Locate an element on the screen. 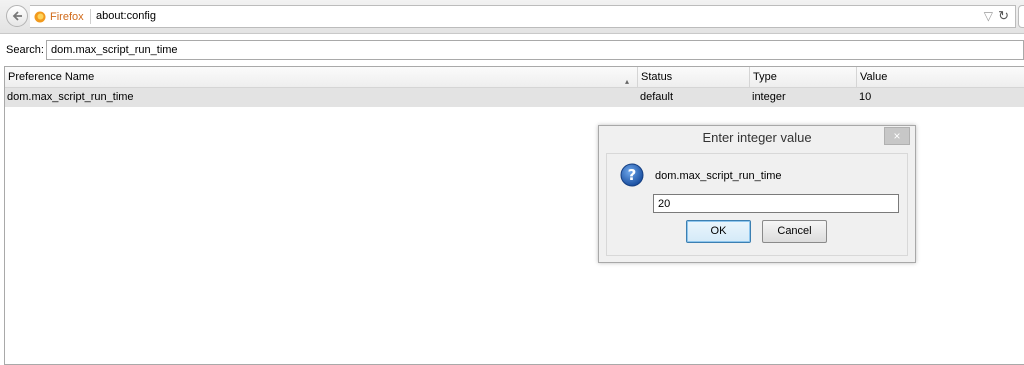 This screenshot has height=365, width=1024. site-identity: Firefox is located at coordinates (62, 16).